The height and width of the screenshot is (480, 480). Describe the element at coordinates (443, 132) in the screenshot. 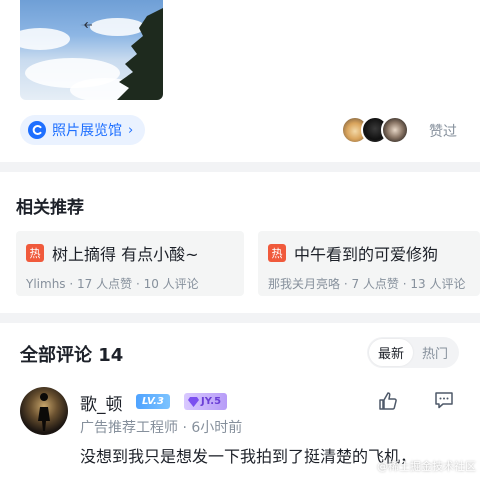

I see `liked-label: 赞过` at that location.